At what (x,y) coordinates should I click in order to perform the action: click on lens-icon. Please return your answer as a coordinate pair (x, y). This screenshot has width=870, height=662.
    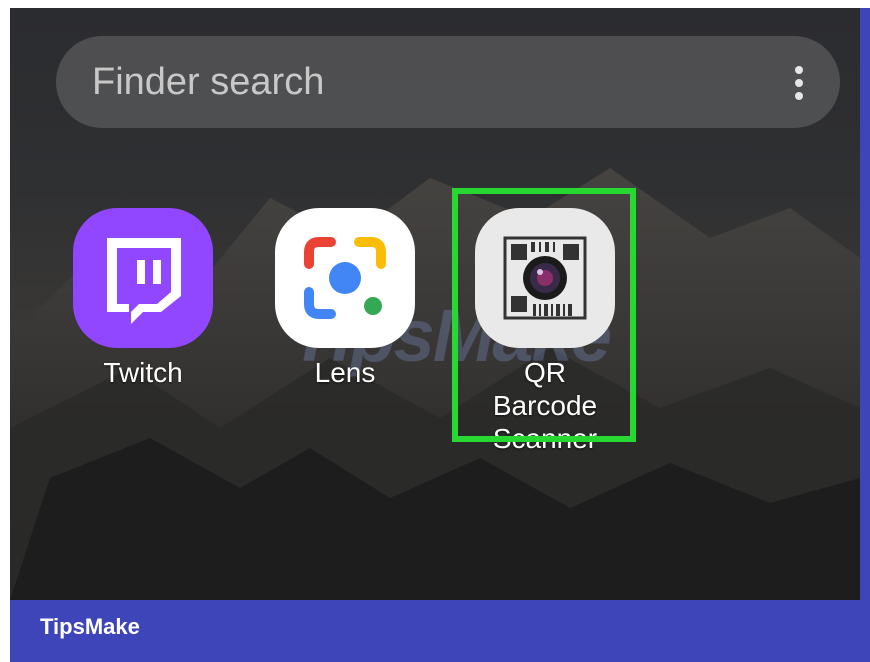
    Looking at the image, I should click on (345, 278).